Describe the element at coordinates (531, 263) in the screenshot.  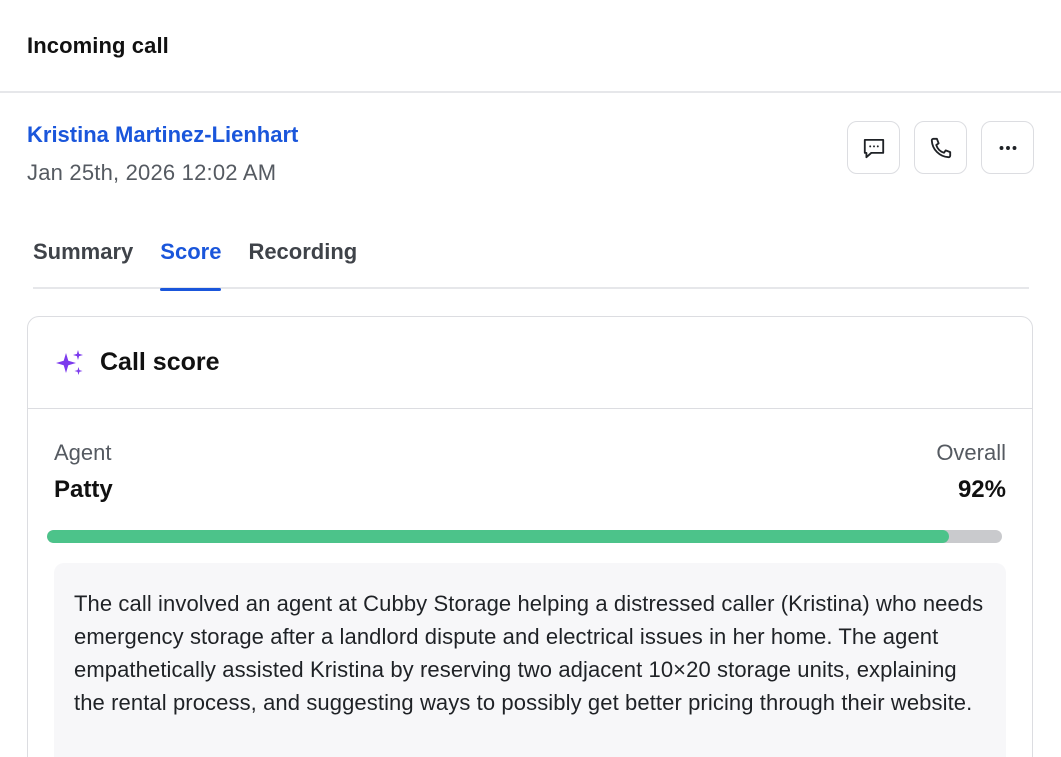
I see `tab-bar: Summary Score Recording` at that location.